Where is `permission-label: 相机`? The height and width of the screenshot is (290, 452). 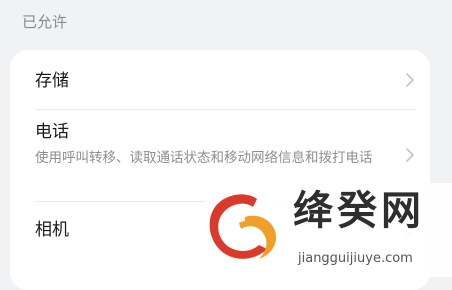
permission-label: 相机 is located at coordinates (52, 230).